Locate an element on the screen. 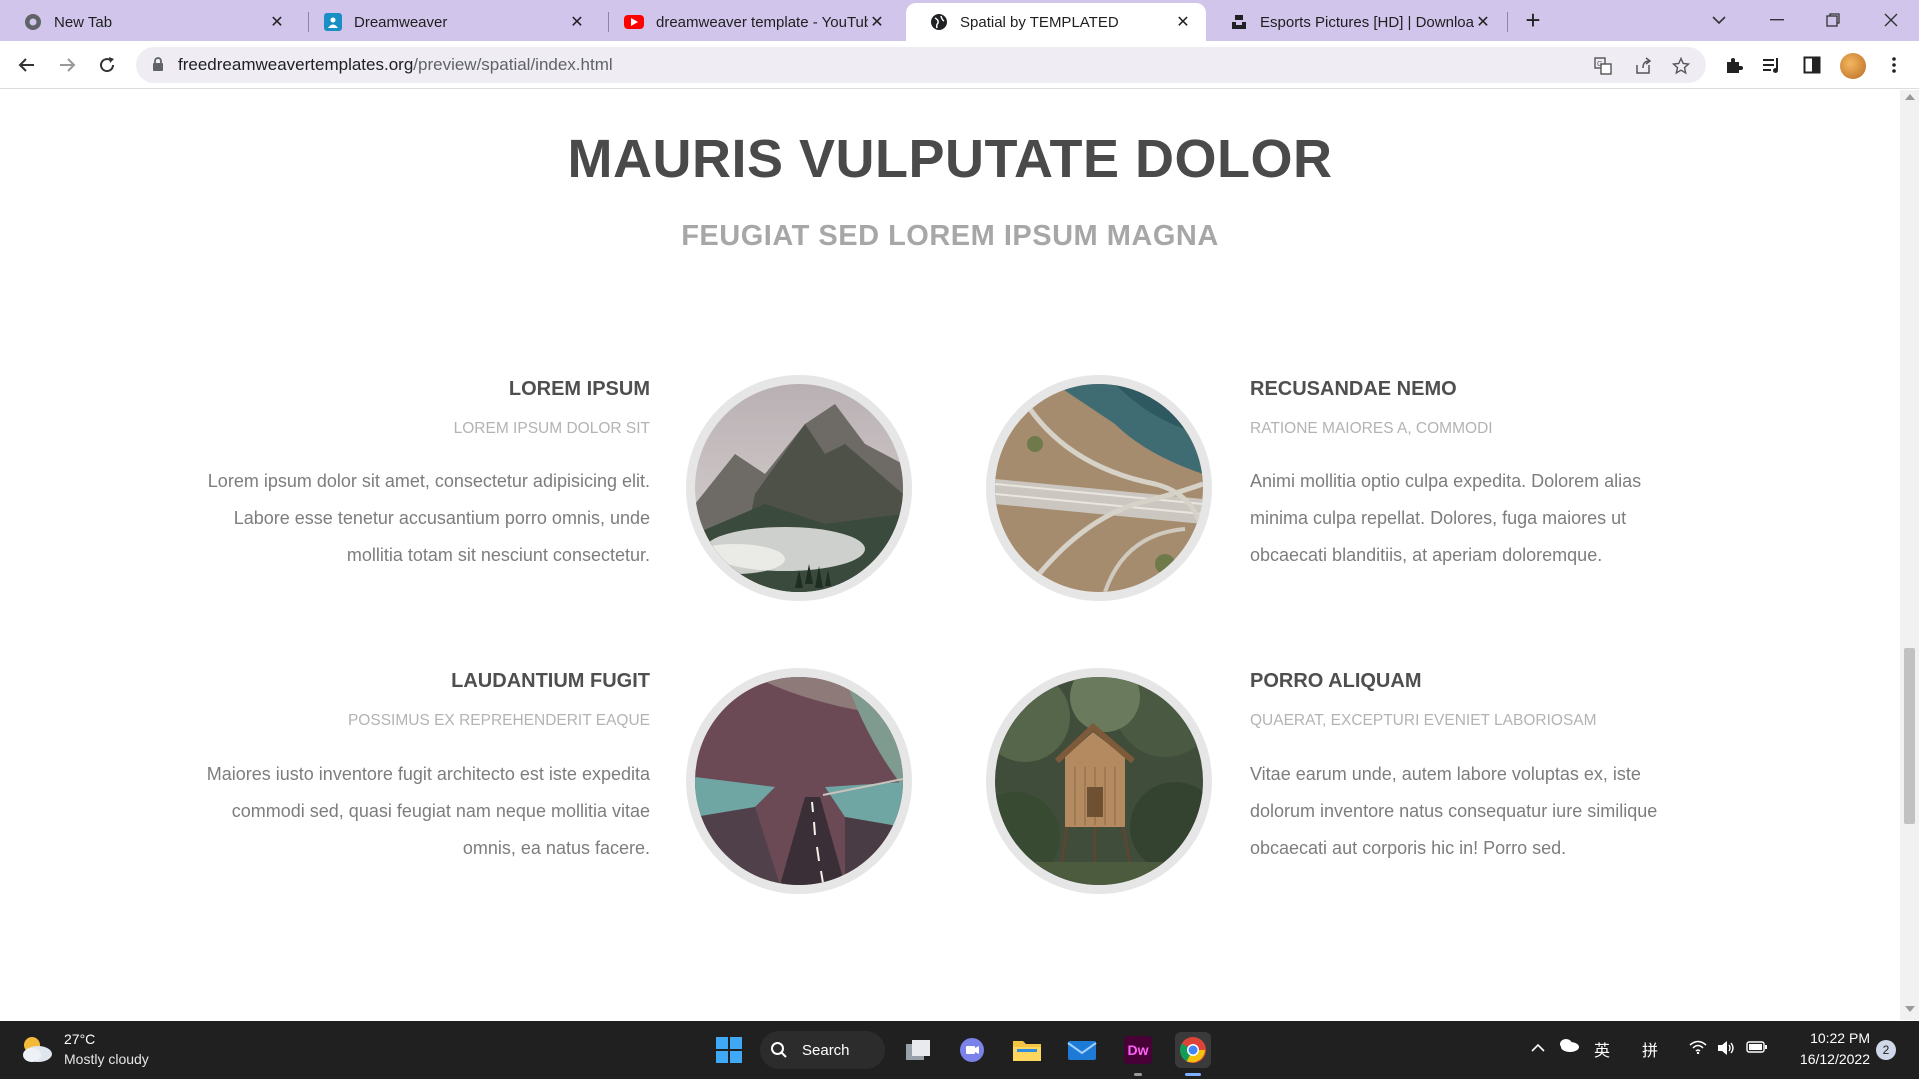 This screenshot has width=1919, height=1079. side-panel-icon is located at coordinates (1812, 65).